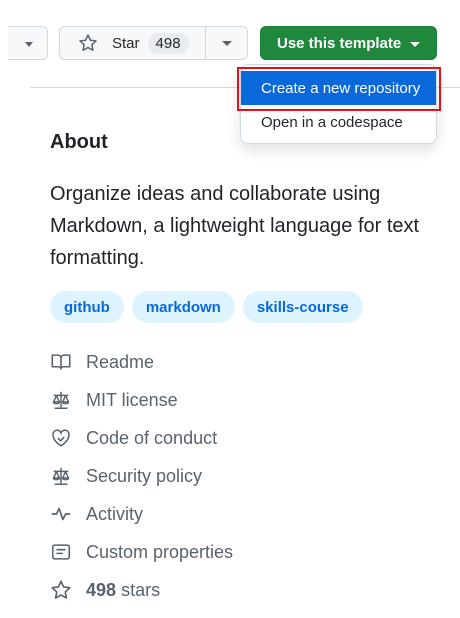  I want to click on about-heading: About, so click(79, 142).